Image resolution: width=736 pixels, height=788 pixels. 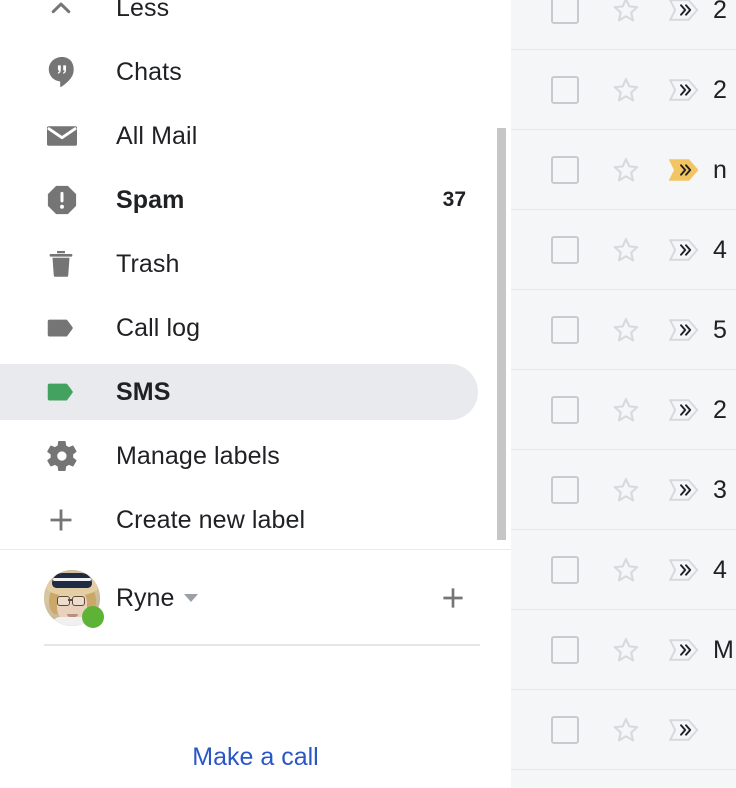 What do you see at coordinates (145, 598) in the screenshot?
I see `account-name: Ryne` at bounding box center [145, 598].